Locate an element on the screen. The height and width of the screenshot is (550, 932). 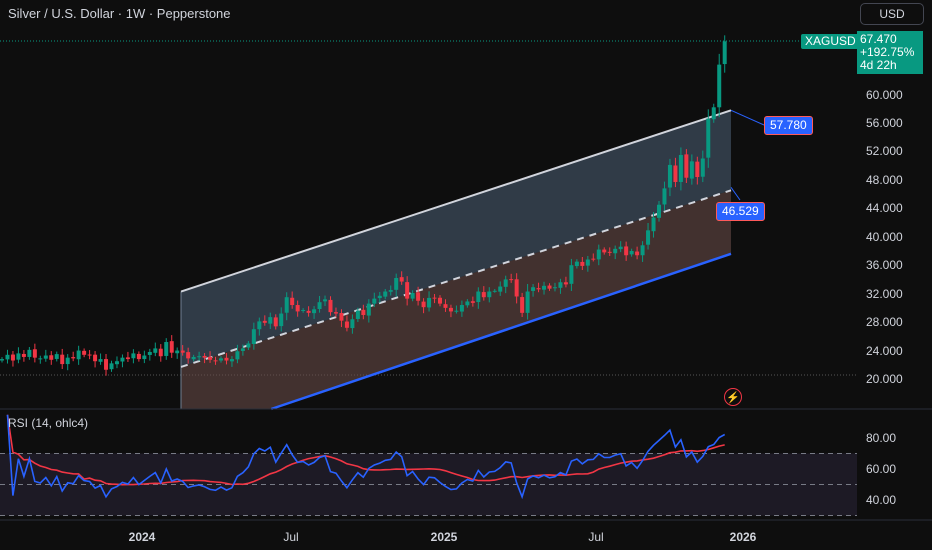
lightning-icon: ⚡ is located at coordinates (733, 397).